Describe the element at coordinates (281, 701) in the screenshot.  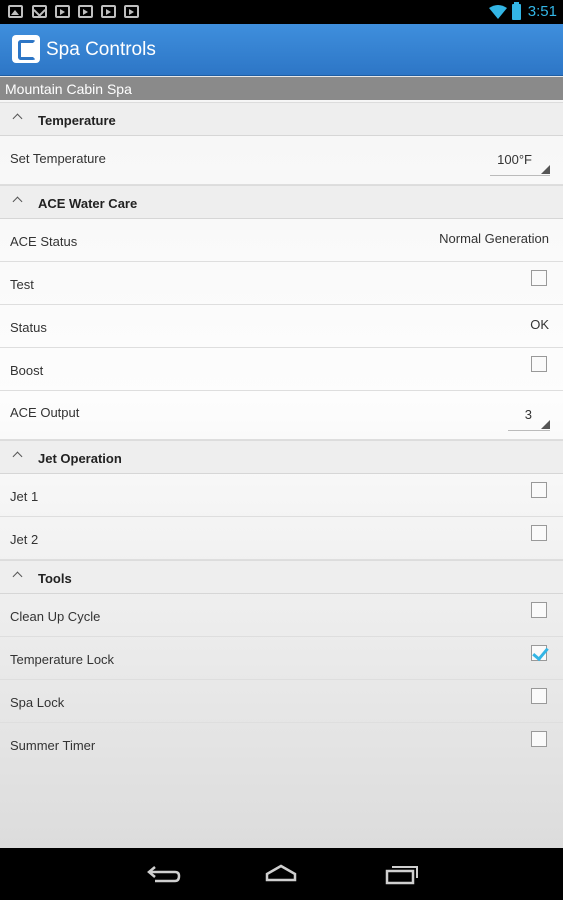
I see `spa-lock-row: Spa Lock` at that location.